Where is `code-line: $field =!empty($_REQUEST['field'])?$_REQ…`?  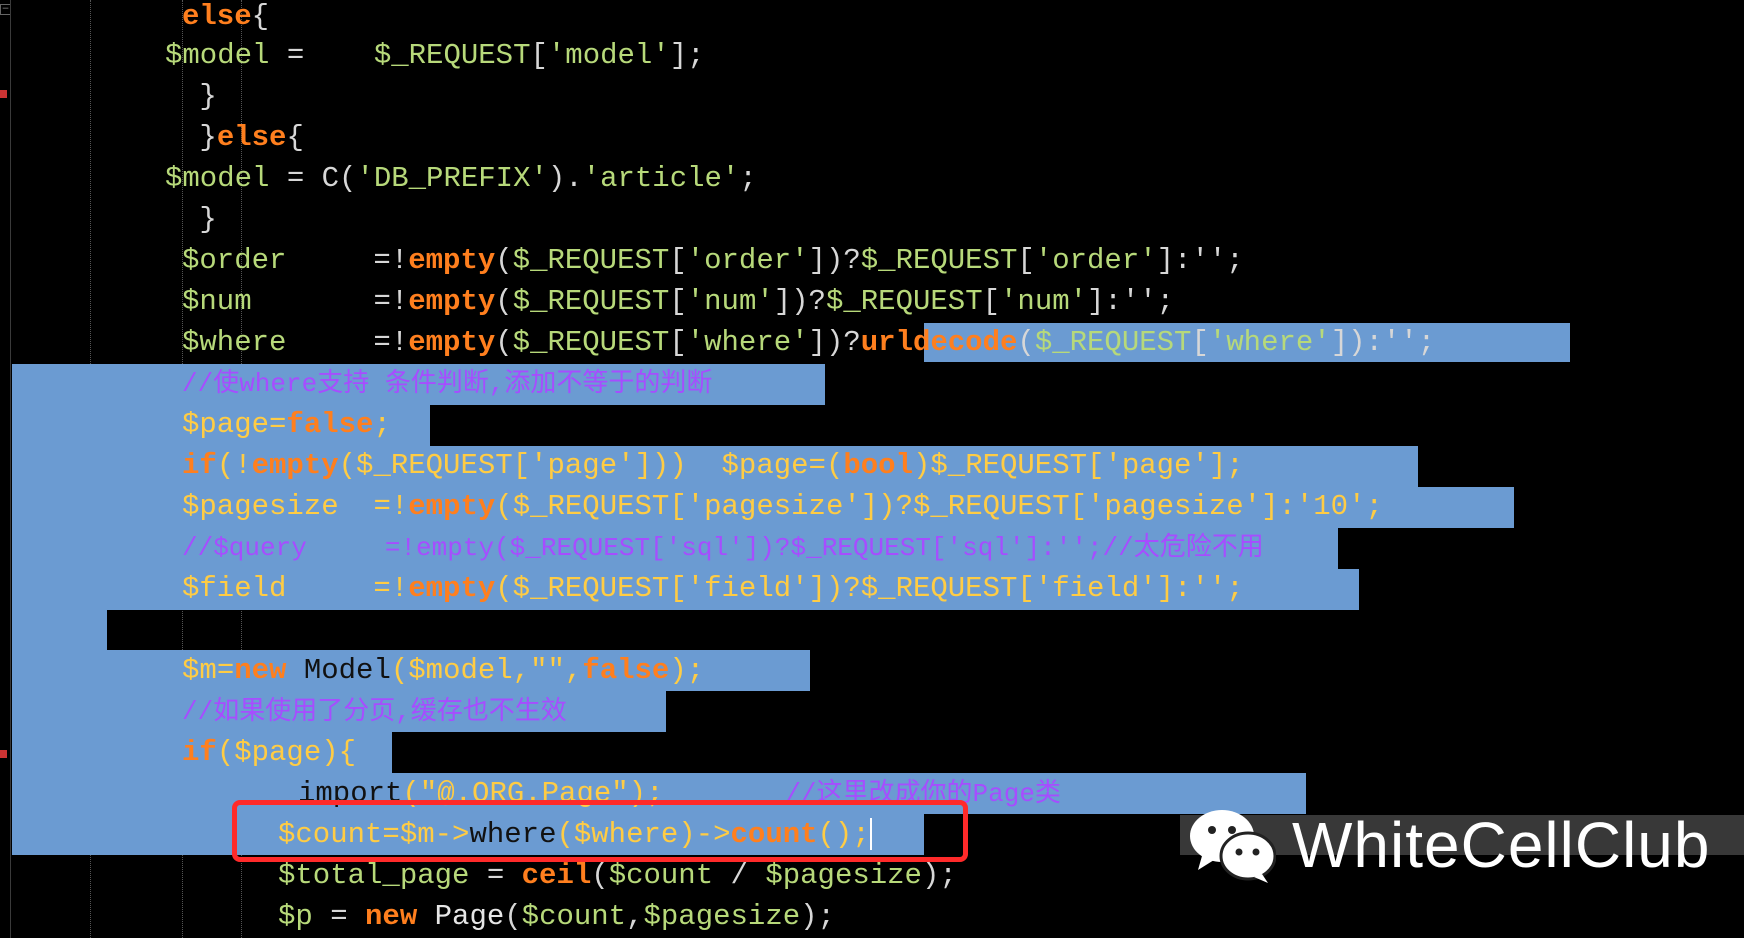
code-line: $field =!empty($_REQUEST['field'])?$_REQ… is located at coordinates (713, 588).